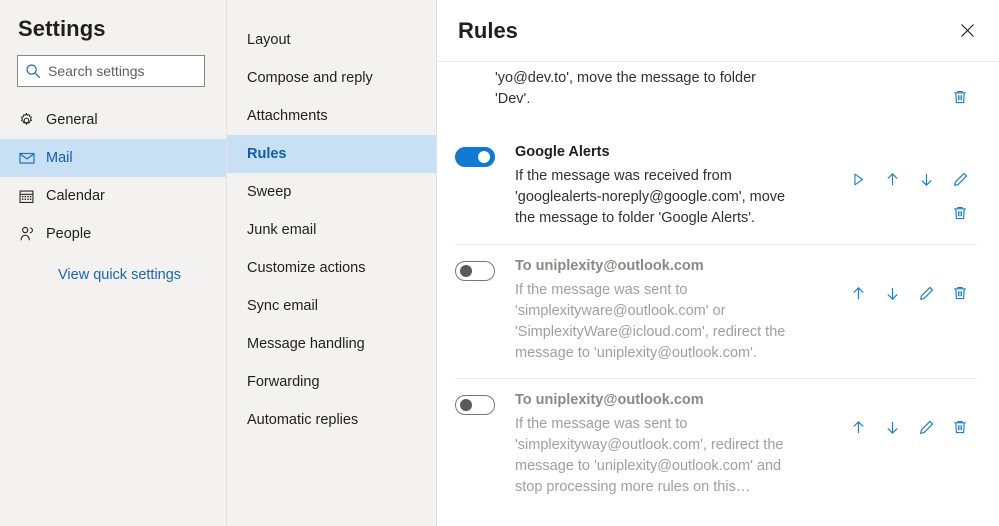 This screenshot has width=999, height=526. Describe the element at coordinates (62, 28) in the screenshot. I see `settings-title: Settings` at that location.